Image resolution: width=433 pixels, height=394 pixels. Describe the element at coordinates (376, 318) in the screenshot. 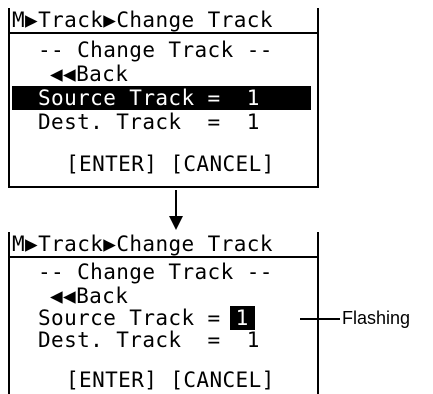

I see `flashing-callout-label: Flashing` at that location.